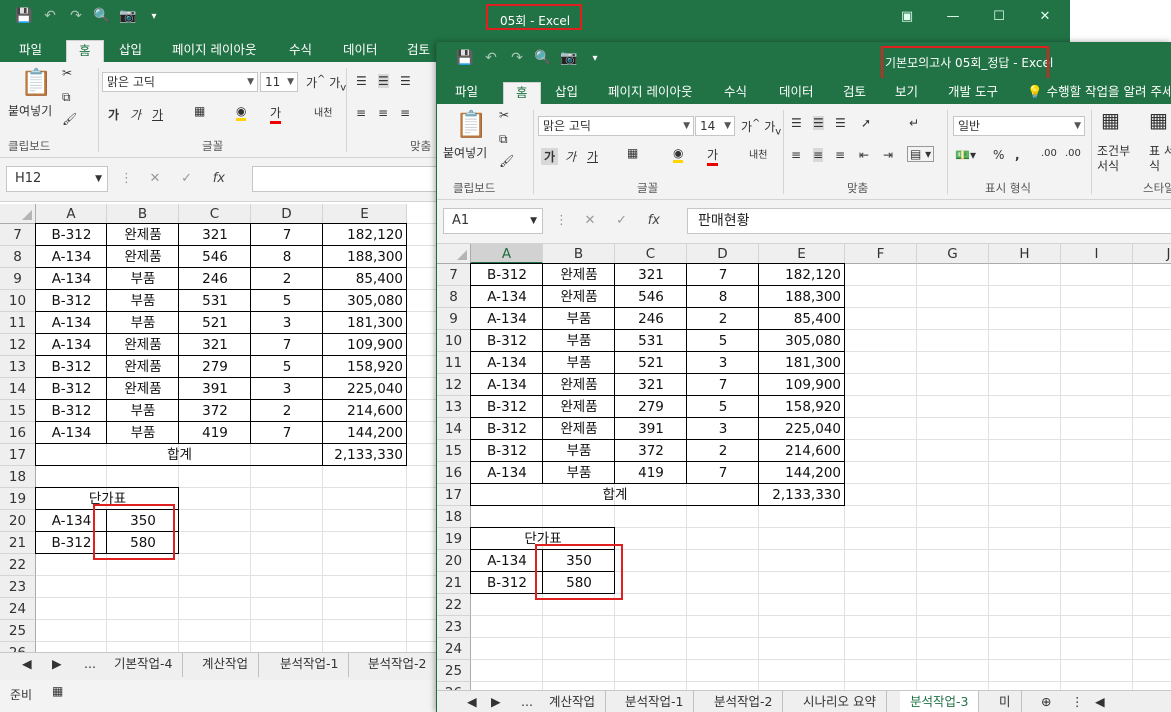 The height and width of the screenshot is (712, 1171). Describe the element at coordinates (973, 93) in the screenshot. I see `tab-developer: 개발 도구` at that location.